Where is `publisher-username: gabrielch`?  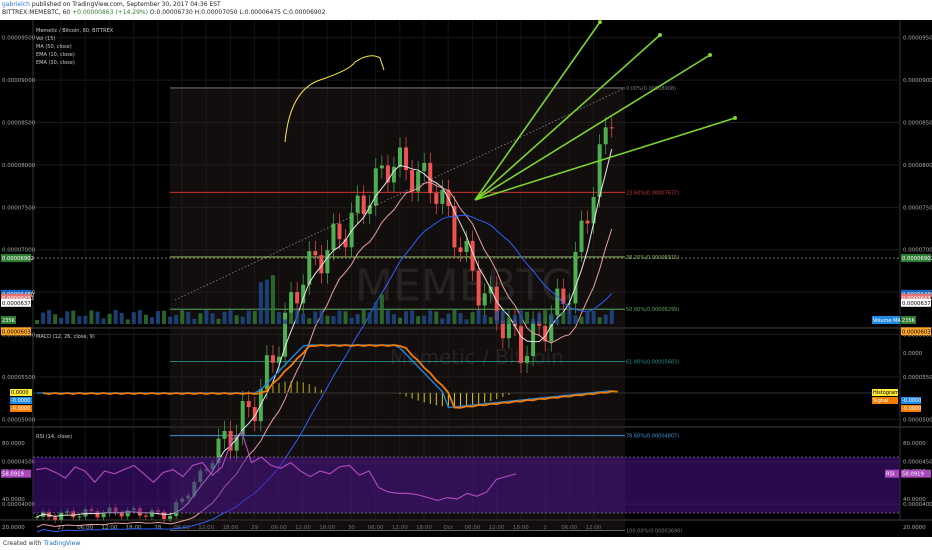 publisher-username: gabrielch is located at coordinates (16, 4).